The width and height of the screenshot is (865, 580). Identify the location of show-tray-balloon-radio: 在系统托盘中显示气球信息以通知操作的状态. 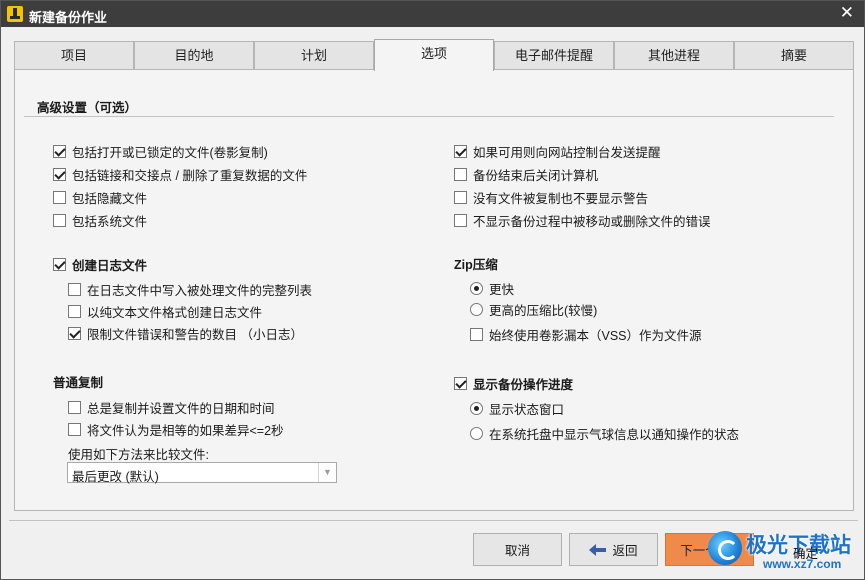
(604, 433).